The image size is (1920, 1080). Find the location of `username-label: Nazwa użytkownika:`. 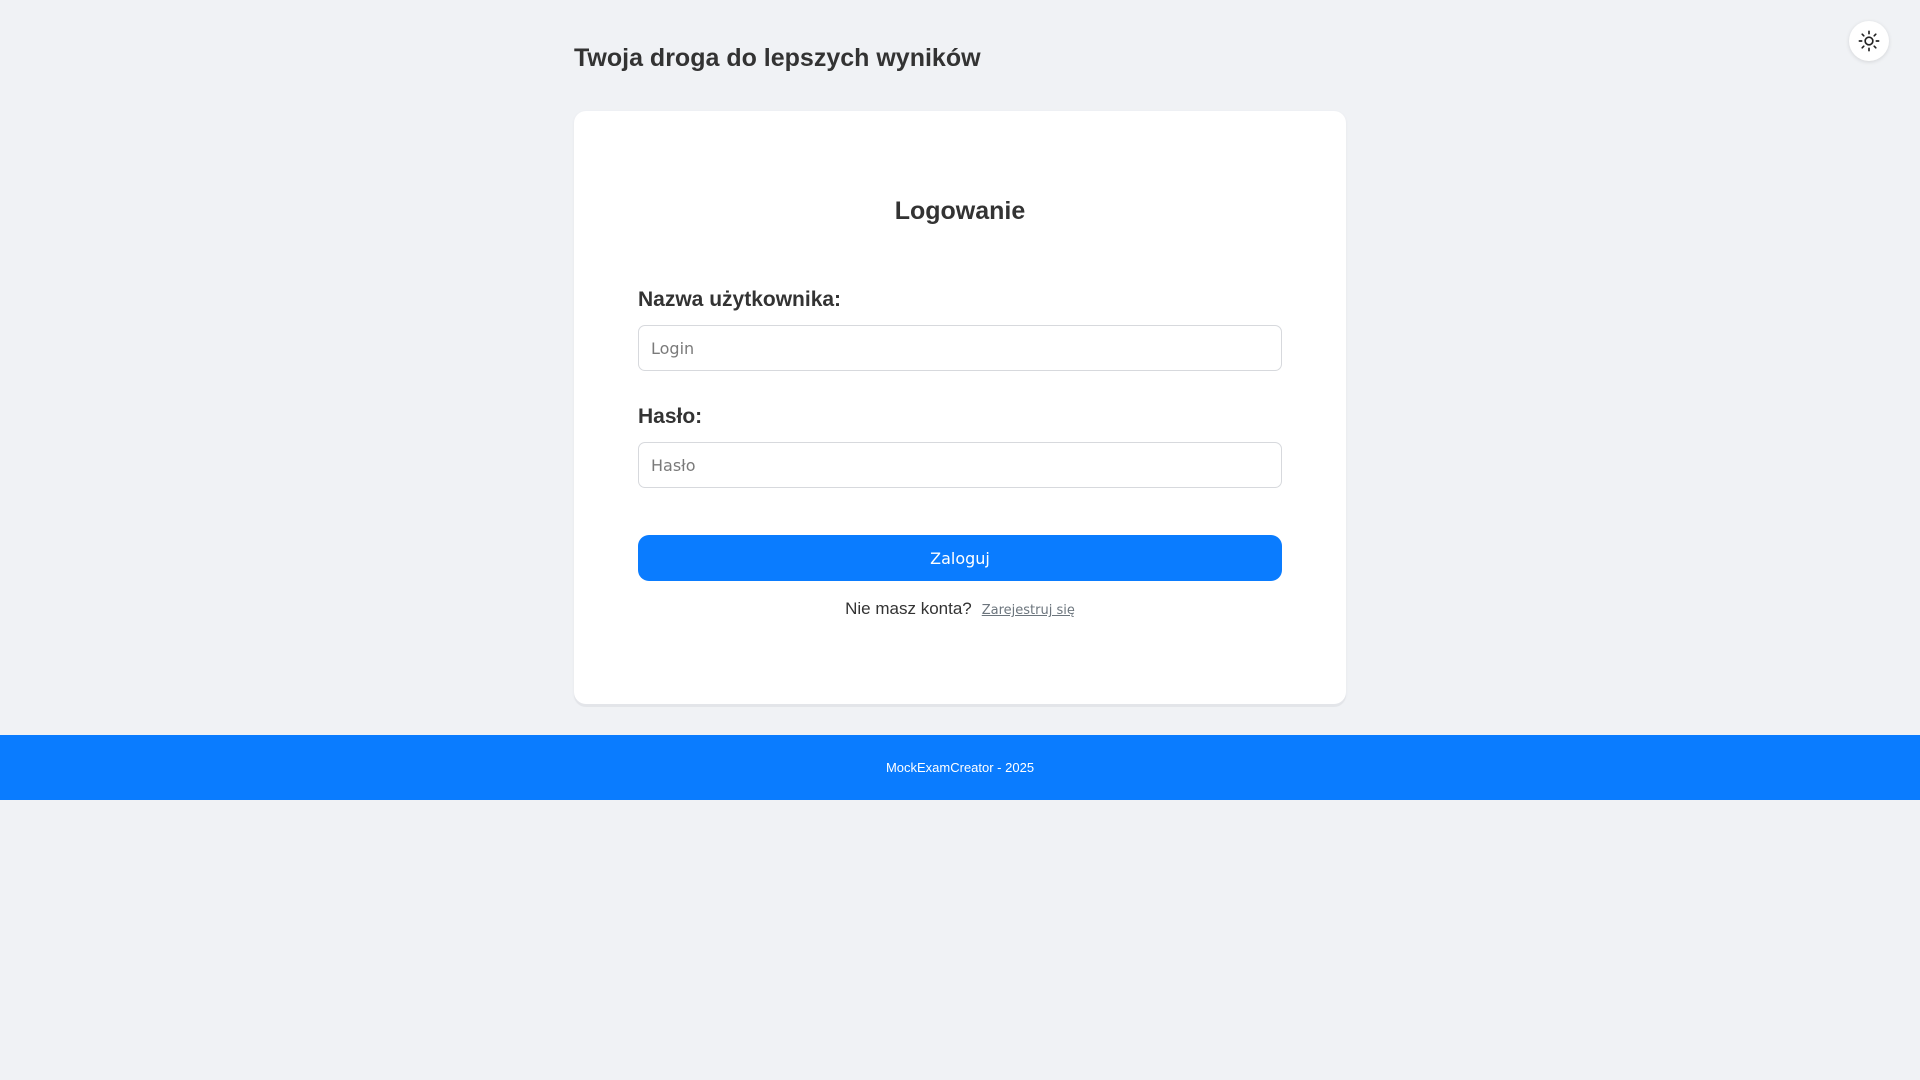

username-label: Nazwa użytkownika: is located at coordinates (740, 299).